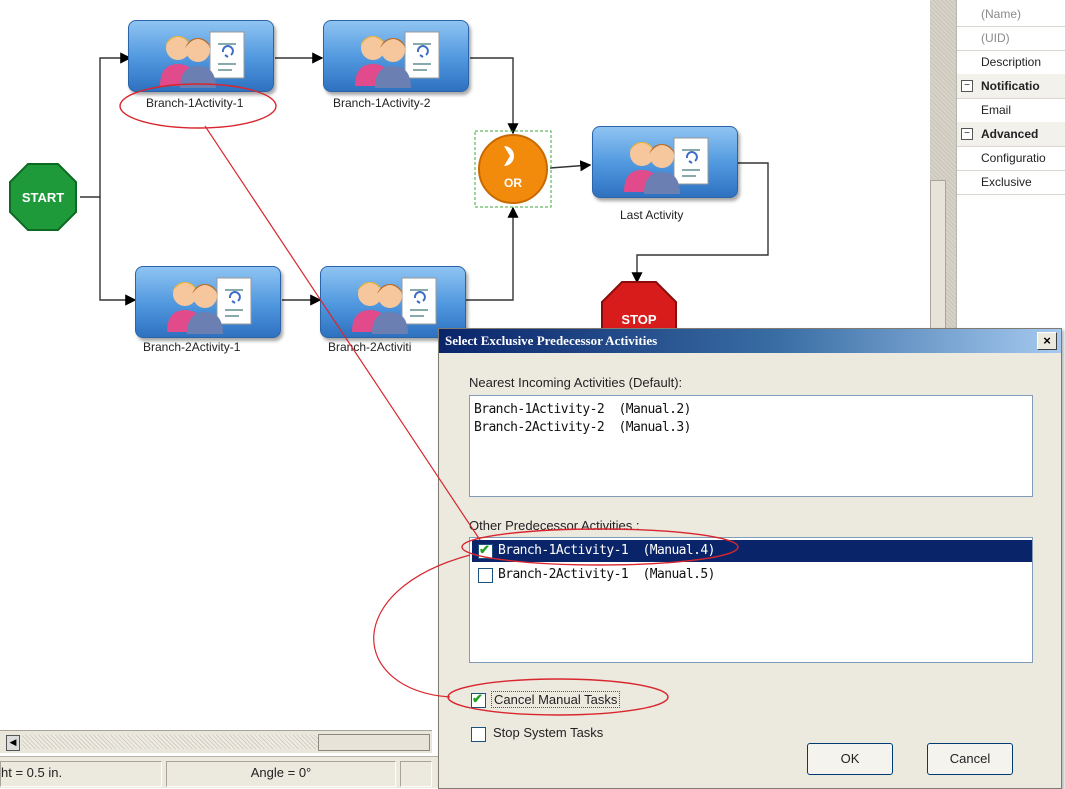 This screenshot has height=789, width=1065. What do you see at coordinates (478, 734) in the screenshot?
I see `stop-system-tasks-checkbox` at bounding box center [478, 734].